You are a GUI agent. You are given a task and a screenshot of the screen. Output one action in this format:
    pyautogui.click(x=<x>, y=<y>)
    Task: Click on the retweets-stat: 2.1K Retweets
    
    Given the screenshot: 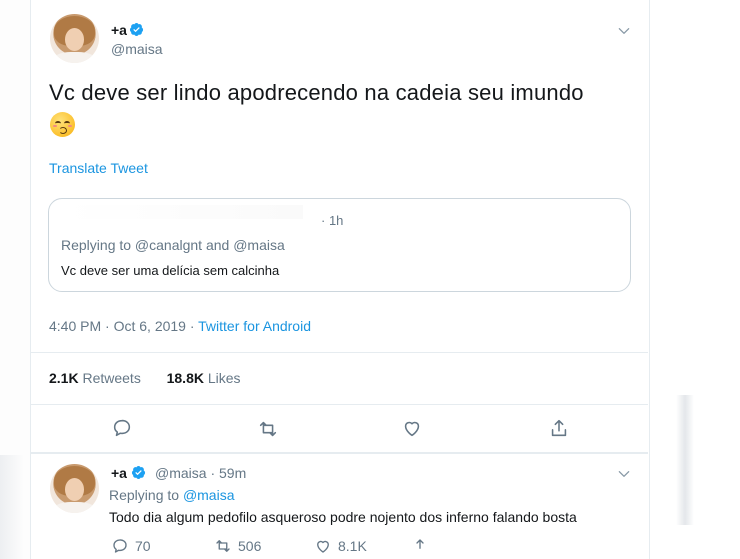 What is the action you would take?
    pyautogui.click(x=95, y=378)
    